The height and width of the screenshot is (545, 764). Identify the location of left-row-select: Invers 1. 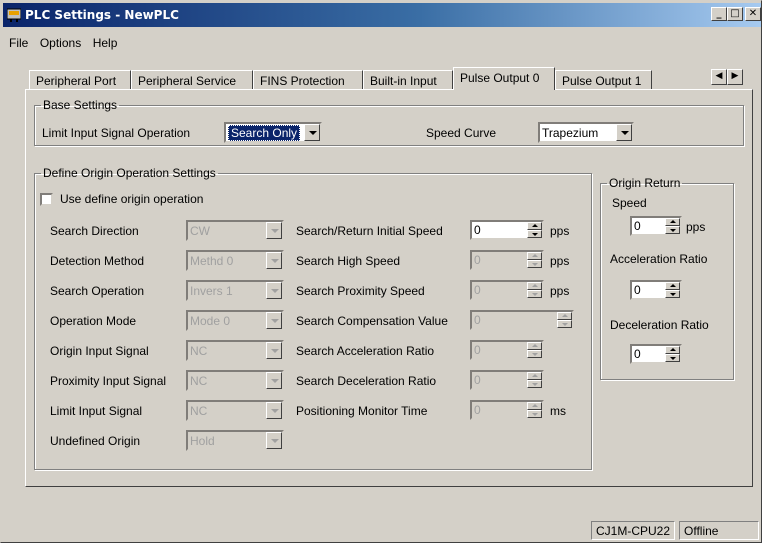
(235, 290).